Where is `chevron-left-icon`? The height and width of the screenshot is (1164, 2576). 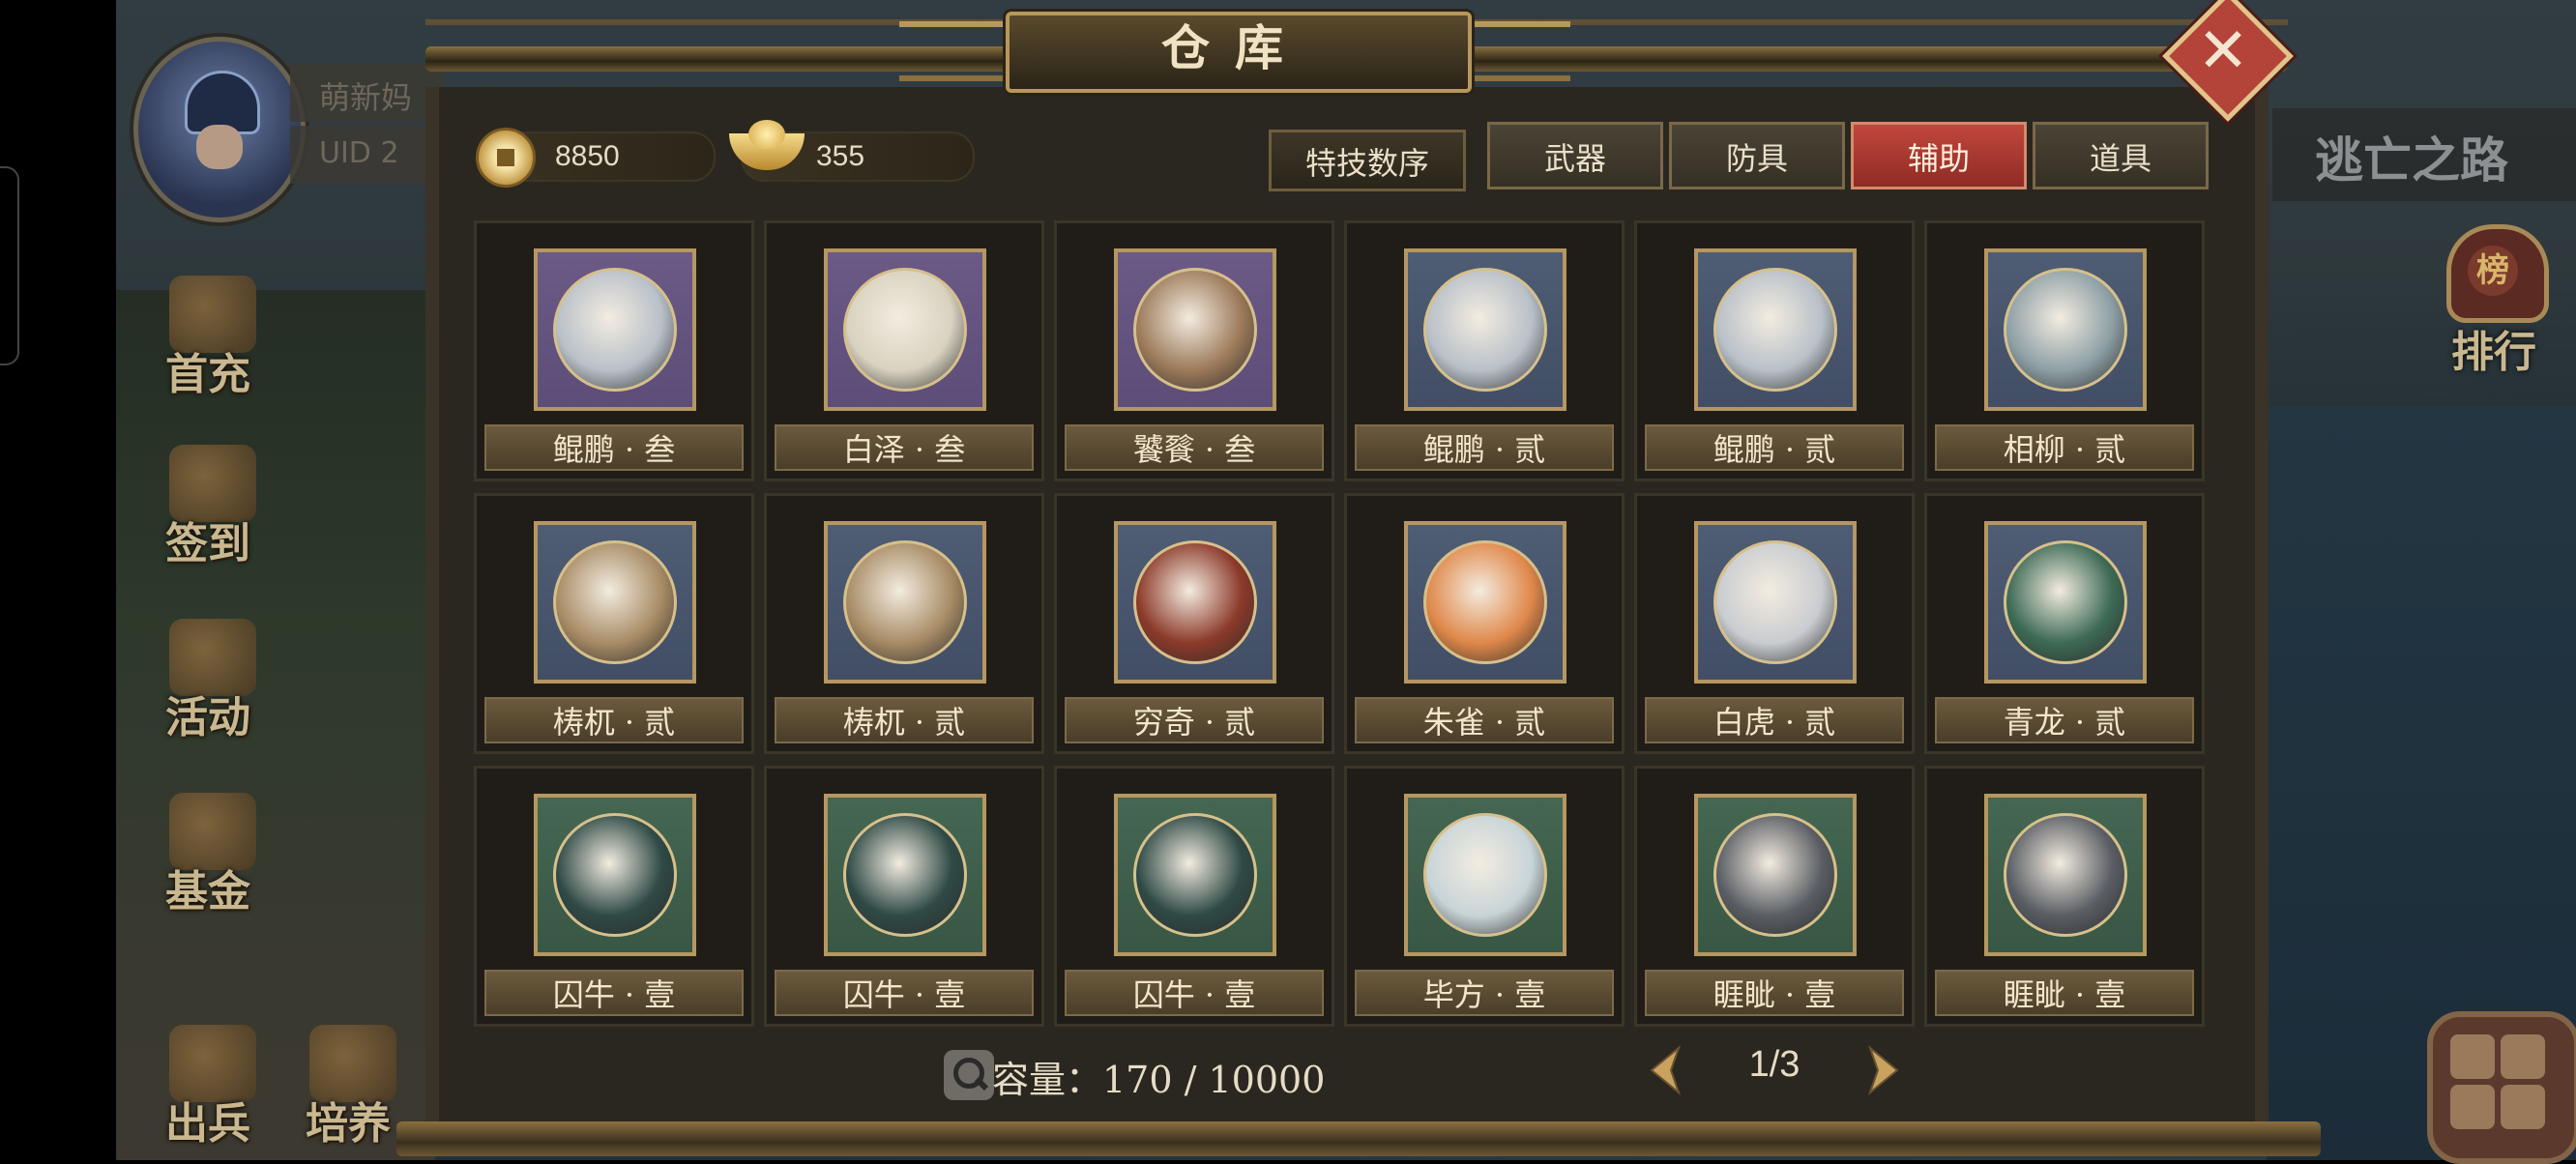 chevron-left-icon is located at coordinates (1666, 1070).